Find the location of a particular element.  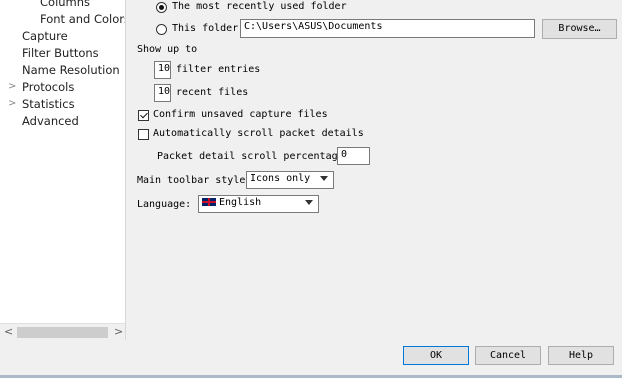

horizontal-scrollbar: < > is located at coordinates (62, 331).